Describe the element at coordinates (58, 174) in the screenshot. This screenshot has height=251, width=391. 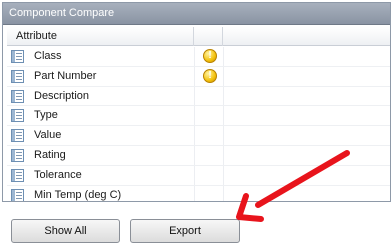
I see `row-label: Tolerance` at that location.